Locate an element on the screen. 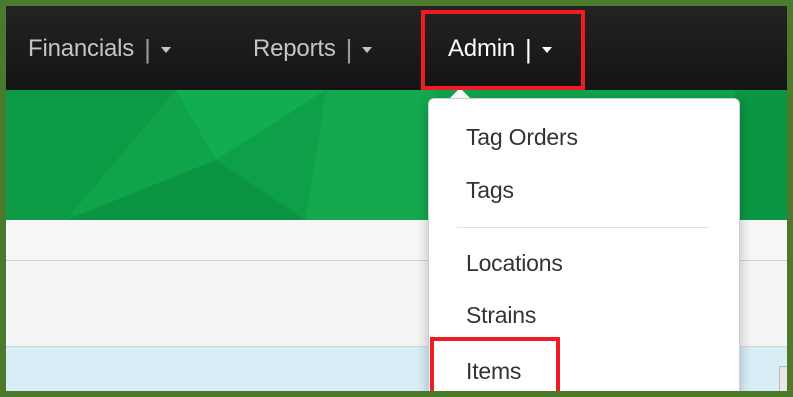  items-highlight-box is located at coordinates (495, 364).